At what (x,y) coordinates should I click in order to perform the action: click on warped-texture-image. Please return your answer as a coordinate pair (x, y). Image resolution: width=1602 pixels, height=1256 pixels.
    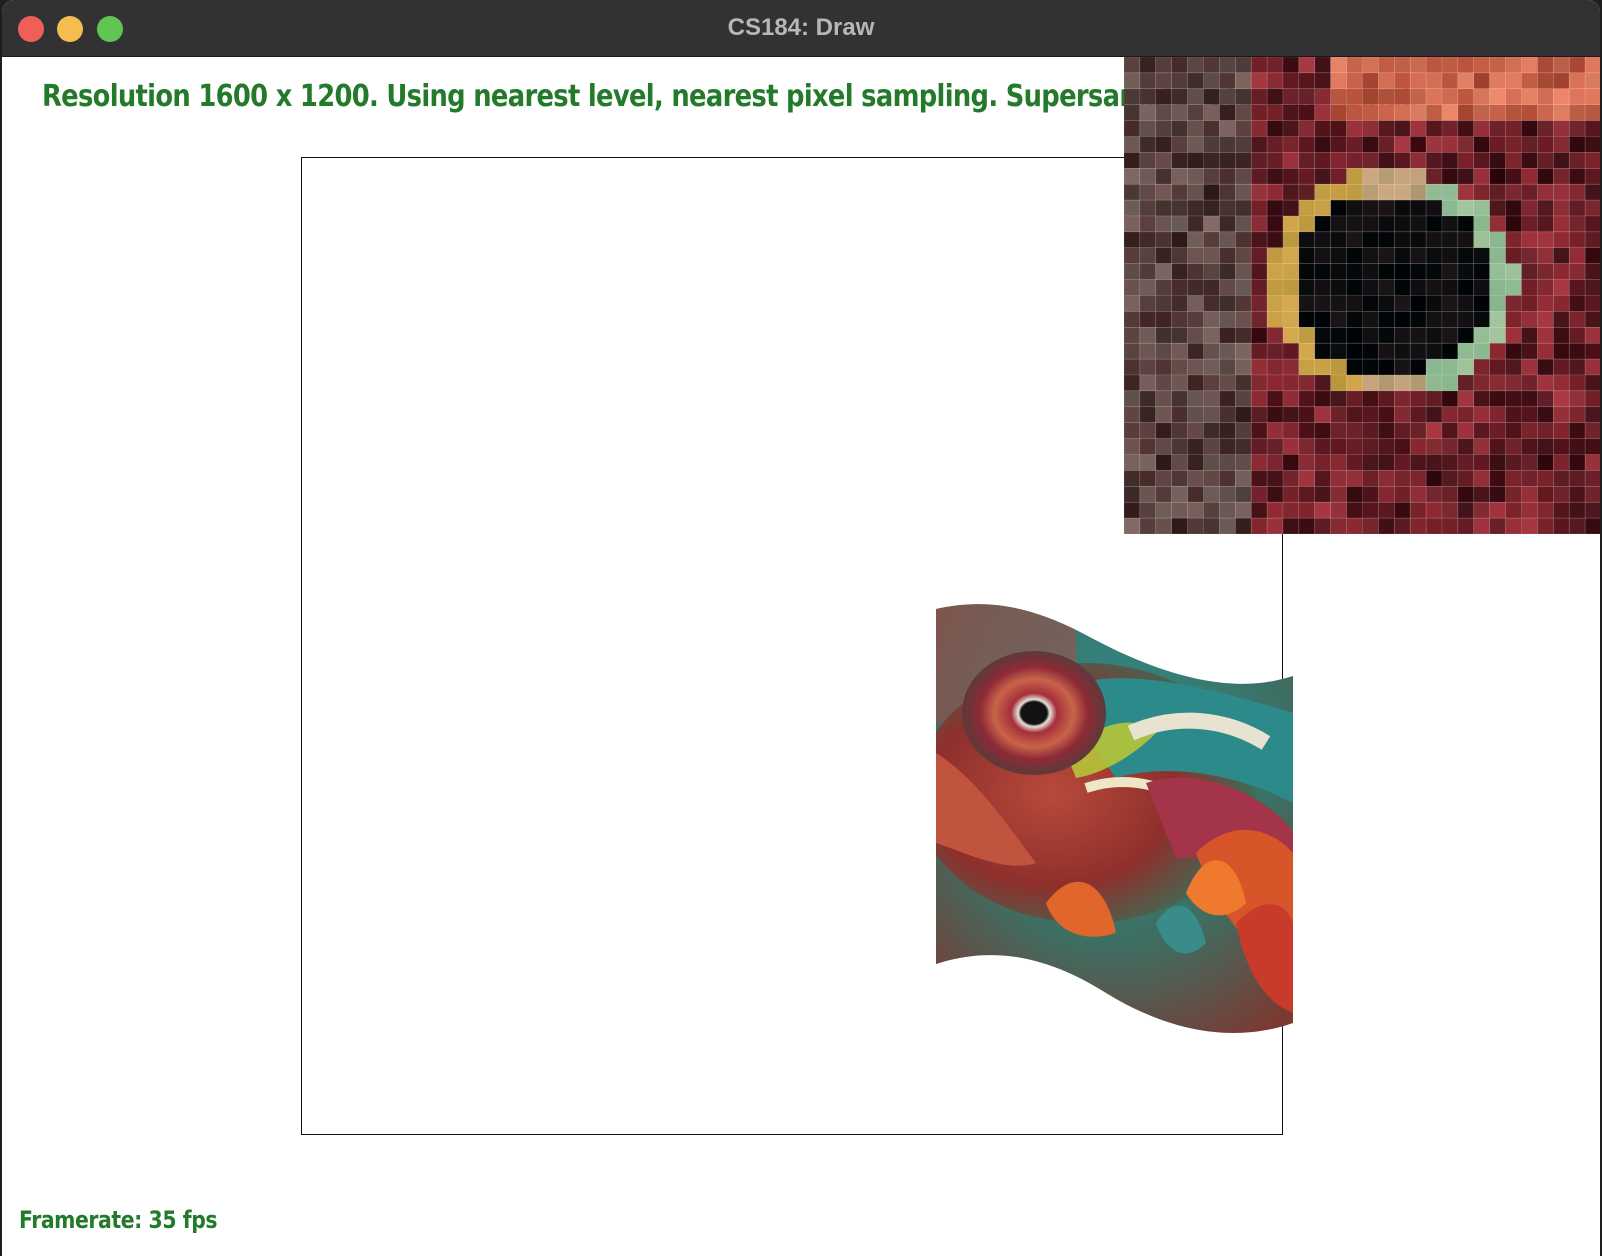
    Looking at the image, I should click on (1114, 818).